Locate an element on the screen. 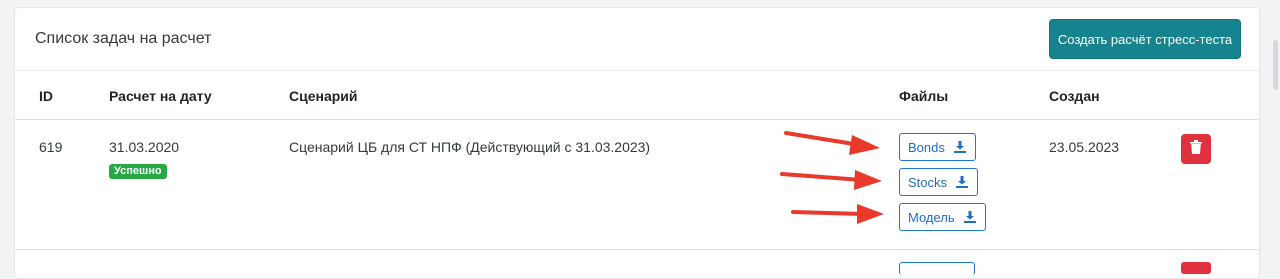  annotation-arrow-bonds is located at coordinates (832, 143).